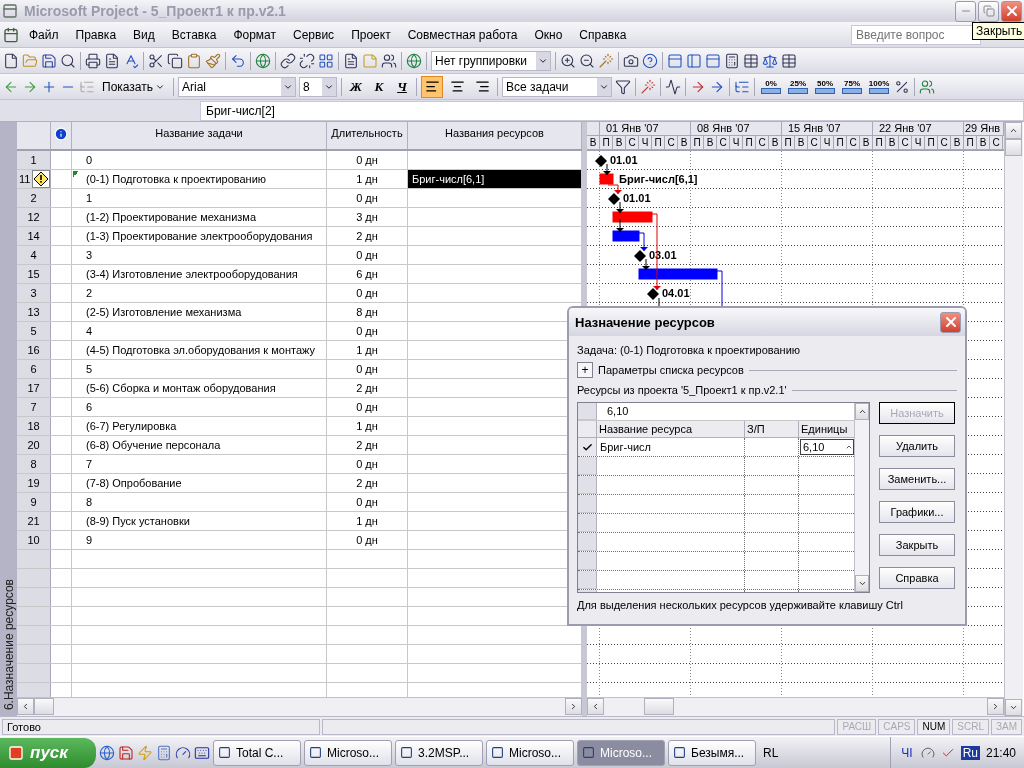 The width and height of the screenshot is (1024, 768). Describe the element at coordinates (126, 752) in the screenshot. I see `floppy-icon` at that location.